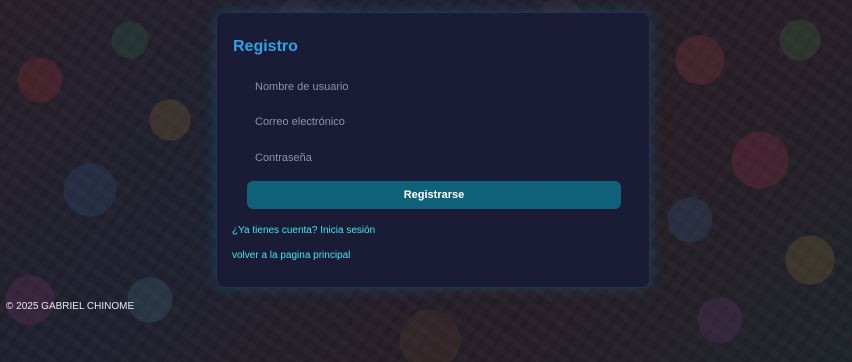  What do you see at coordinates (291, 255) in the screenshot?
I see `home-link: volver a la pagina principal` at bounding box center [291, 255].